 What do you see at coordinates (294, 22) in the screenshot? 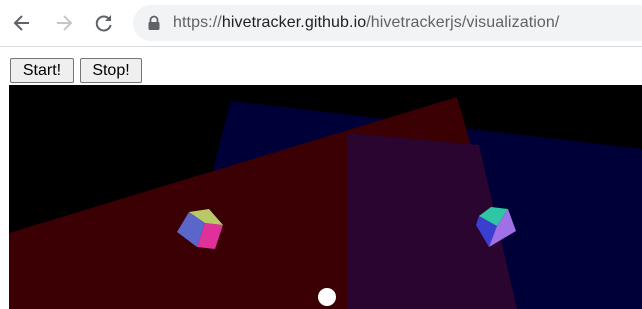
I see `url-host: hivetracker.github.io` at bounding box center [294, 22].